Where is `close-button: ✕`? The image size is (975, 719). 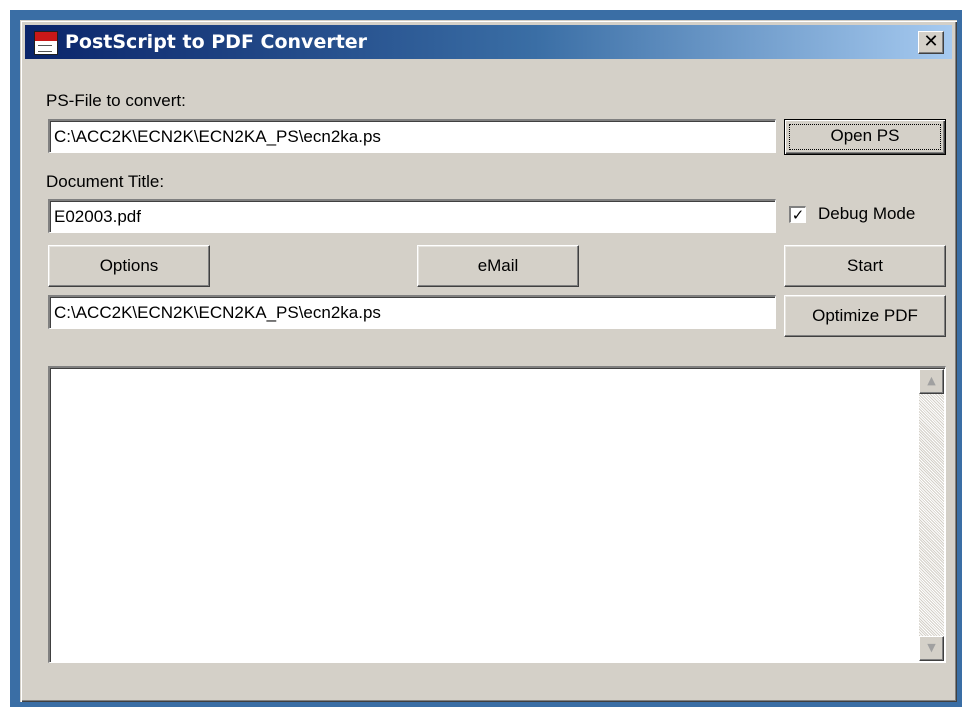 close-button: ✕ is located at coordinates (931, 42).